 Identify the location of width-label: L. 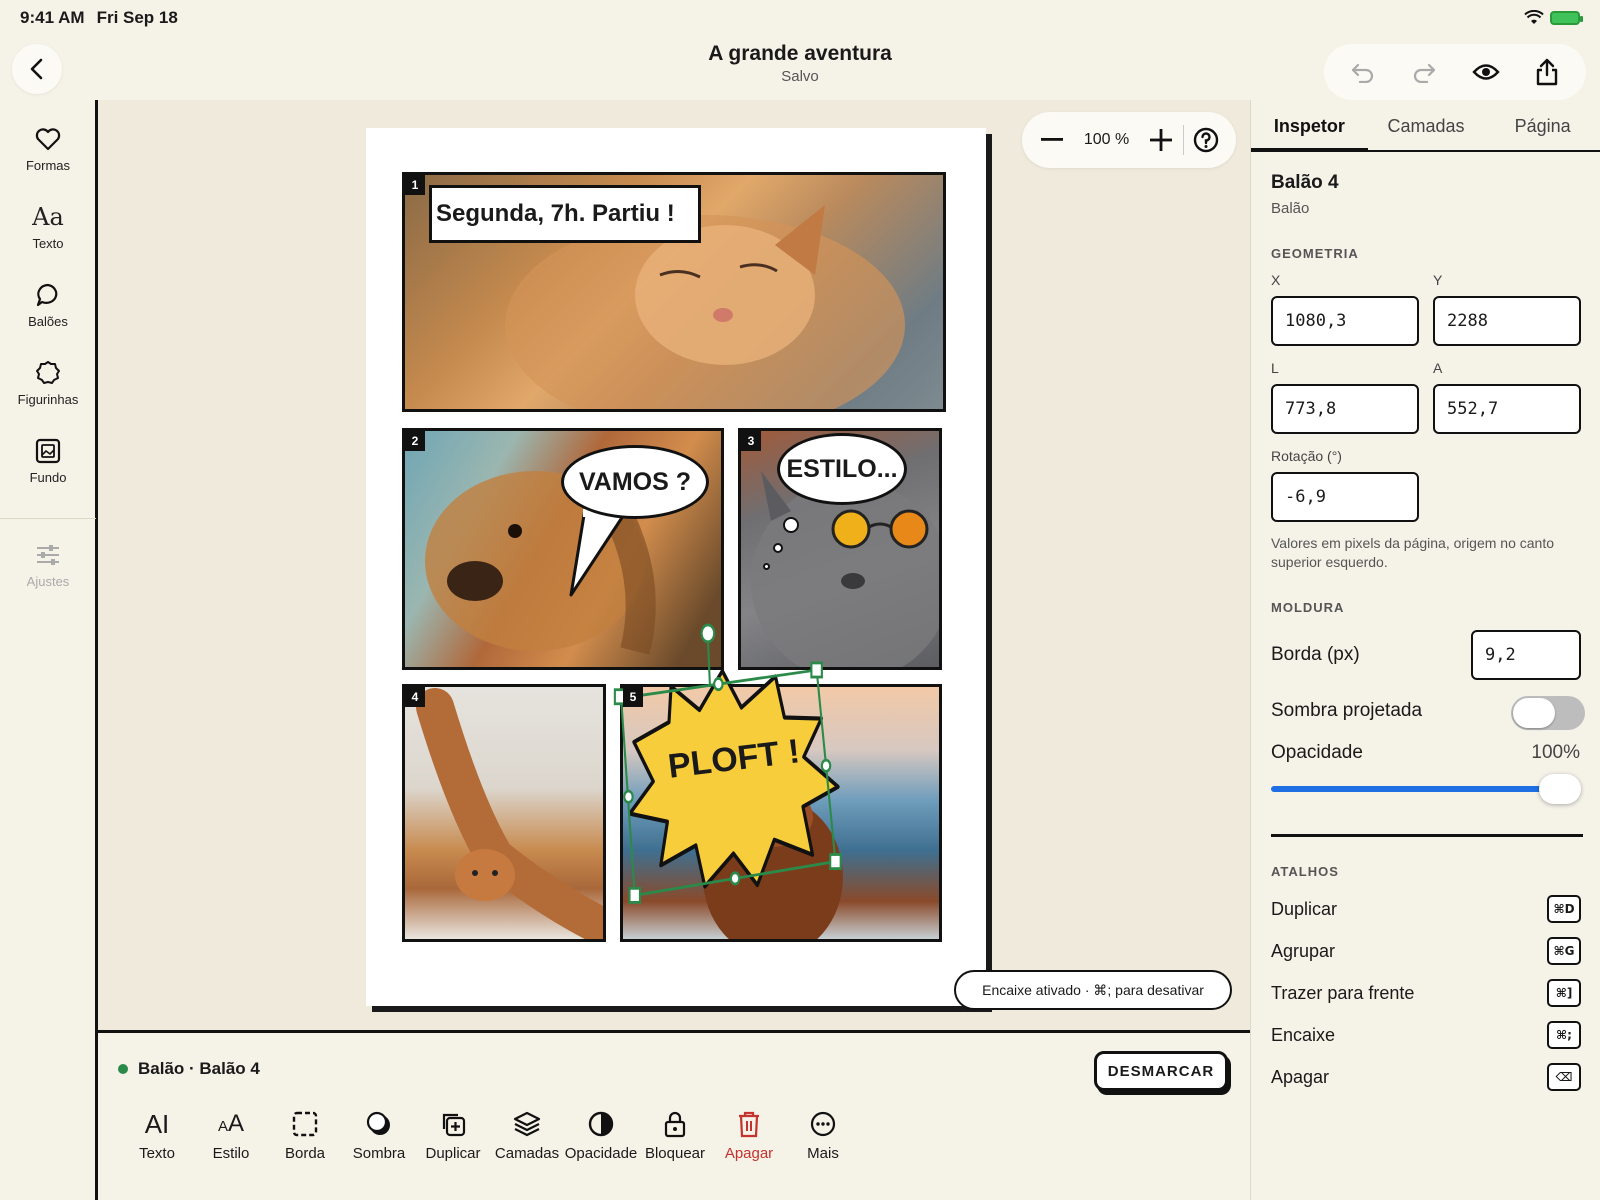
(1275, 368).